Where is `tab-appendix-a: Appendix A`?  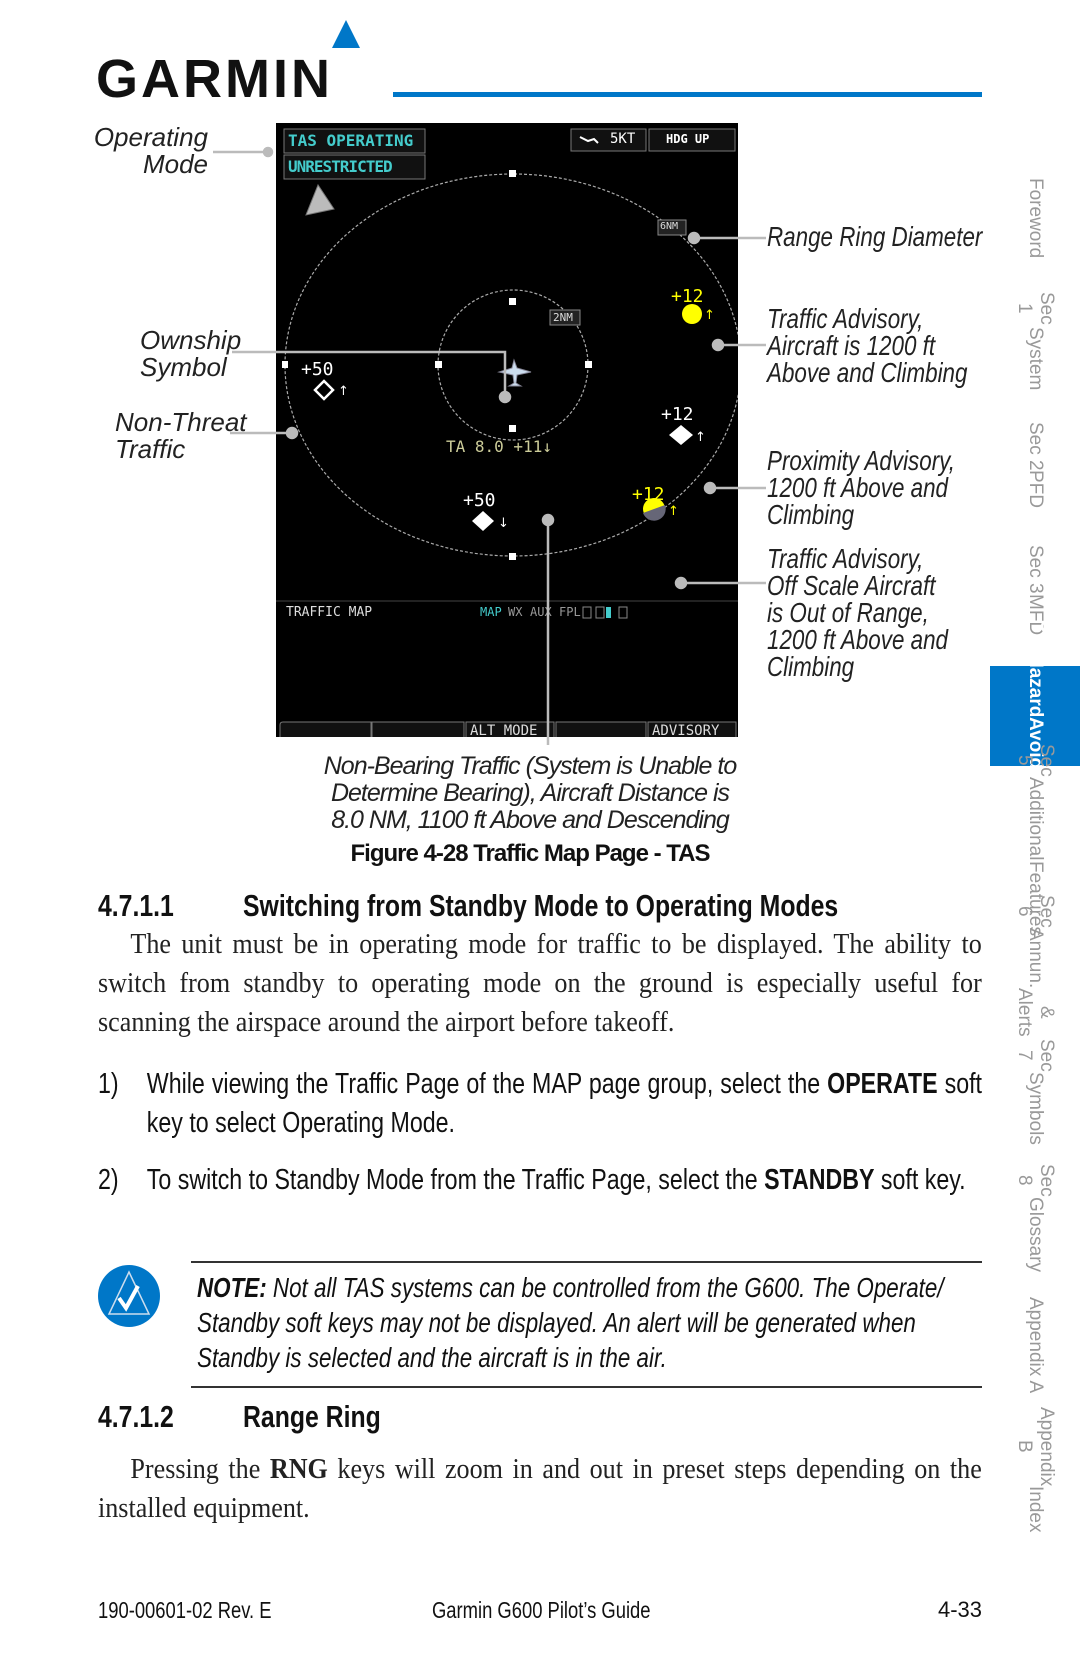
tab-appendix-a: Appendix A is located at coordinates (1035, 1345).